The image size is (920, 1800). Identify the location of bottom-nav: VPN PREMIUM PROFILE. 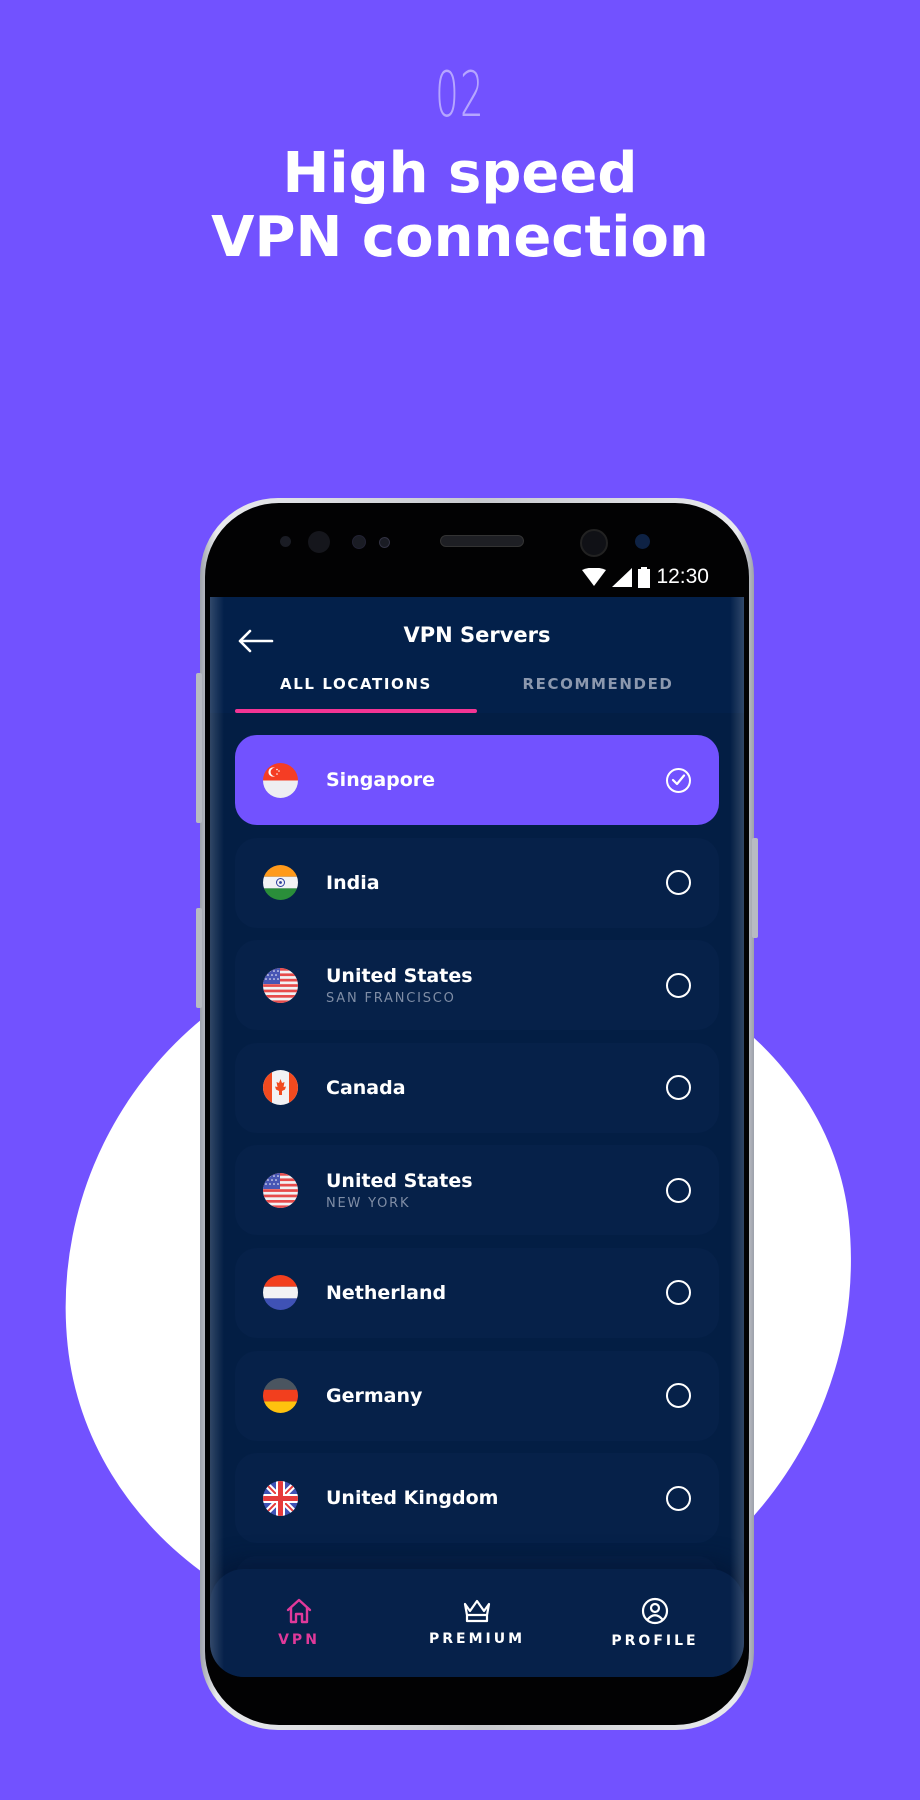
(477, 1623).